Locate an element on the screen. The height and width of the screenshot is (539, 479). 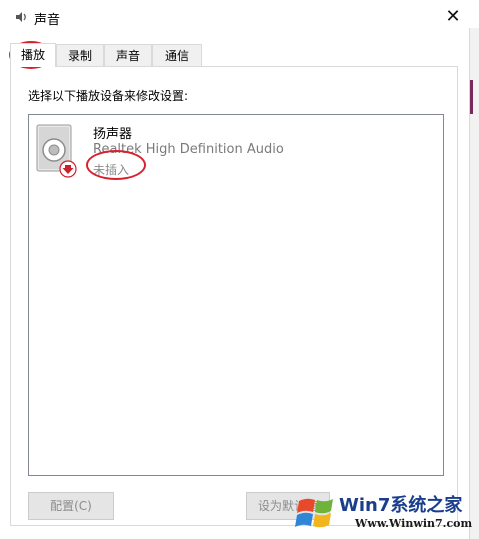
device-description: Realtek High Definition Audio is located at coordinates (188, 149).